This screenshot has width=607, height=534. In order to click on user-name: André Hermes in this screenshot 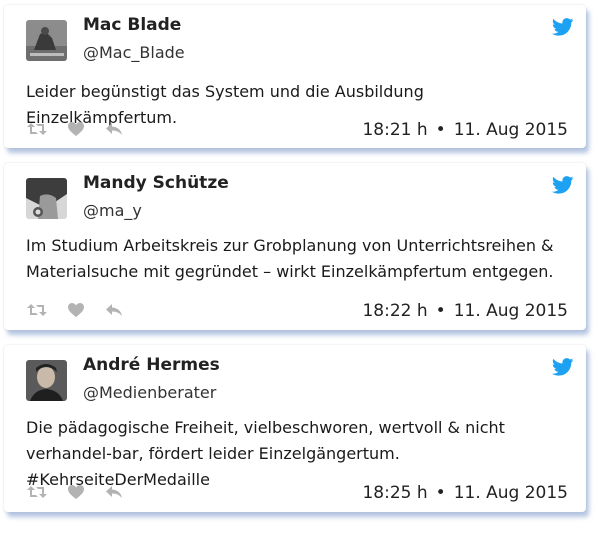, I will do `click(151, 365)`.